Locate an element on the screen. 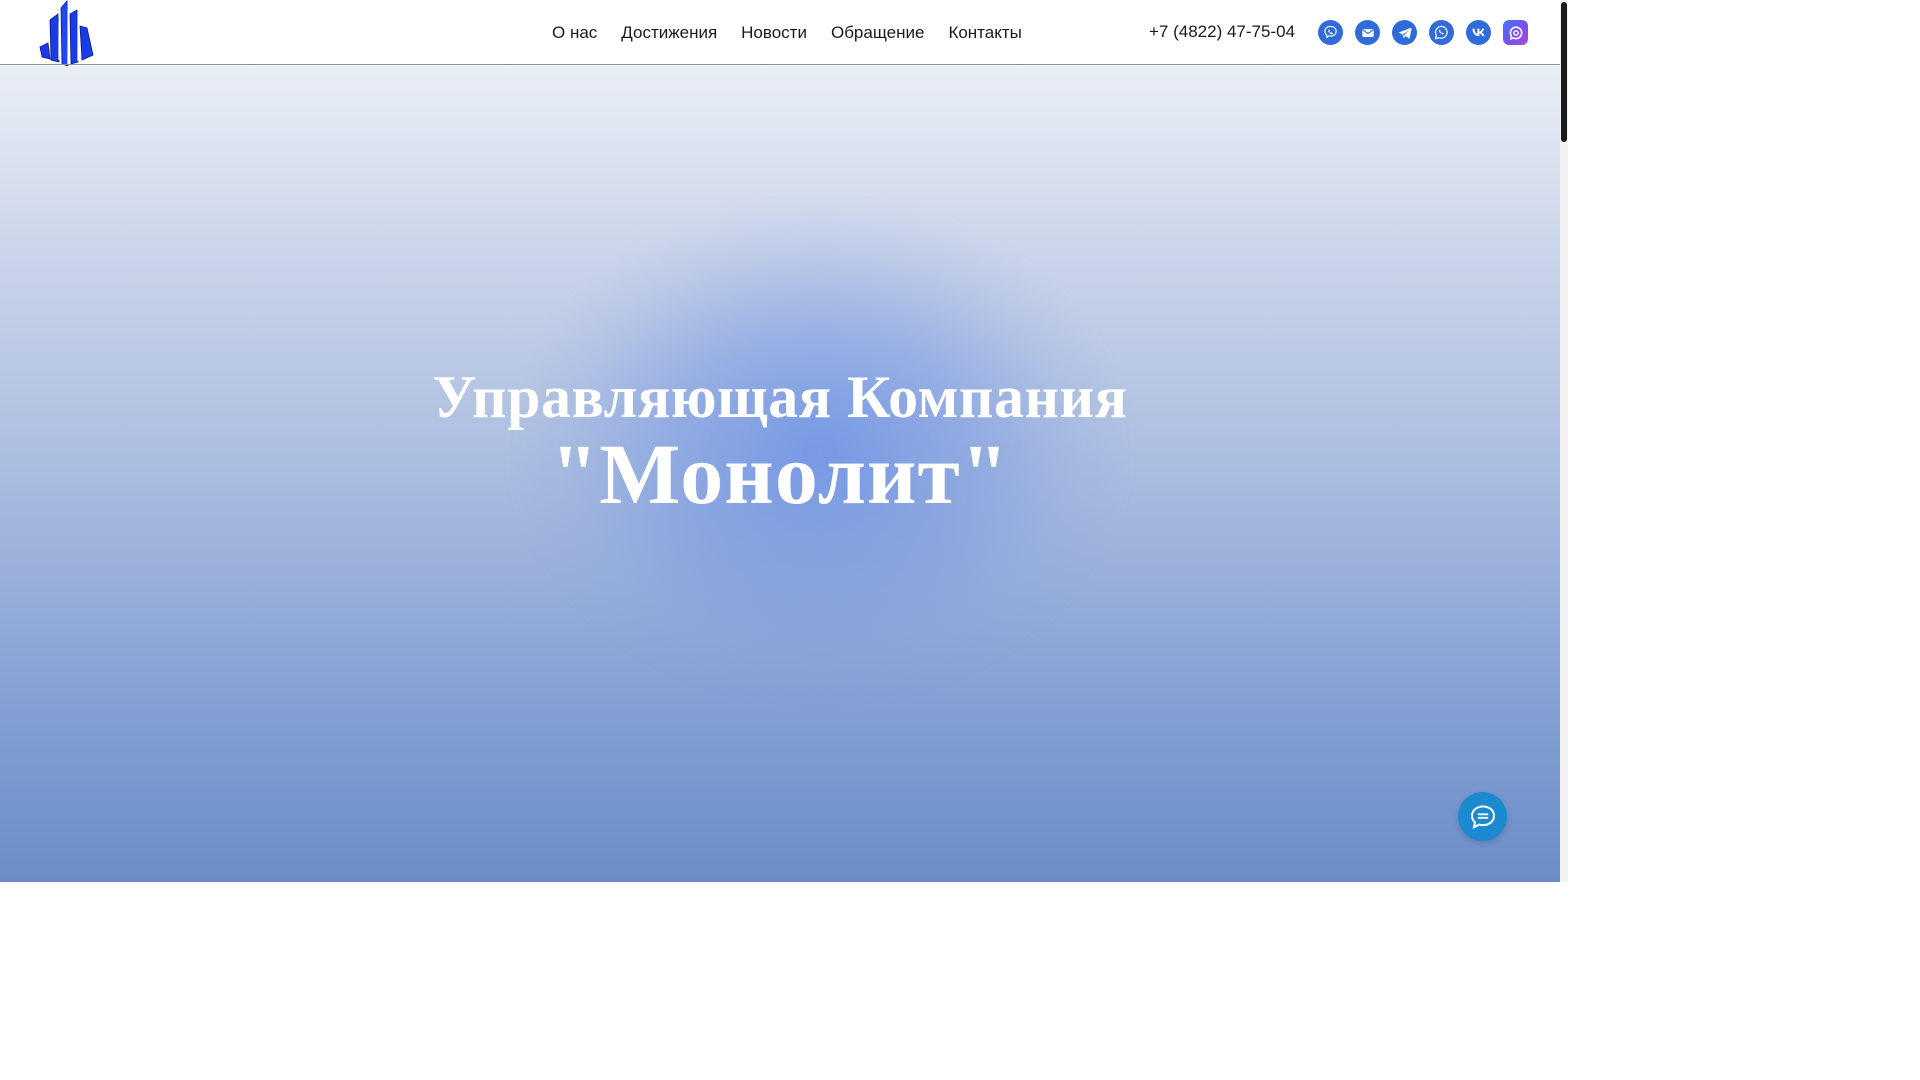 This screenshot has height=1080, width=1920. scrollbar-thumb is located at coordinates (1564, 72).